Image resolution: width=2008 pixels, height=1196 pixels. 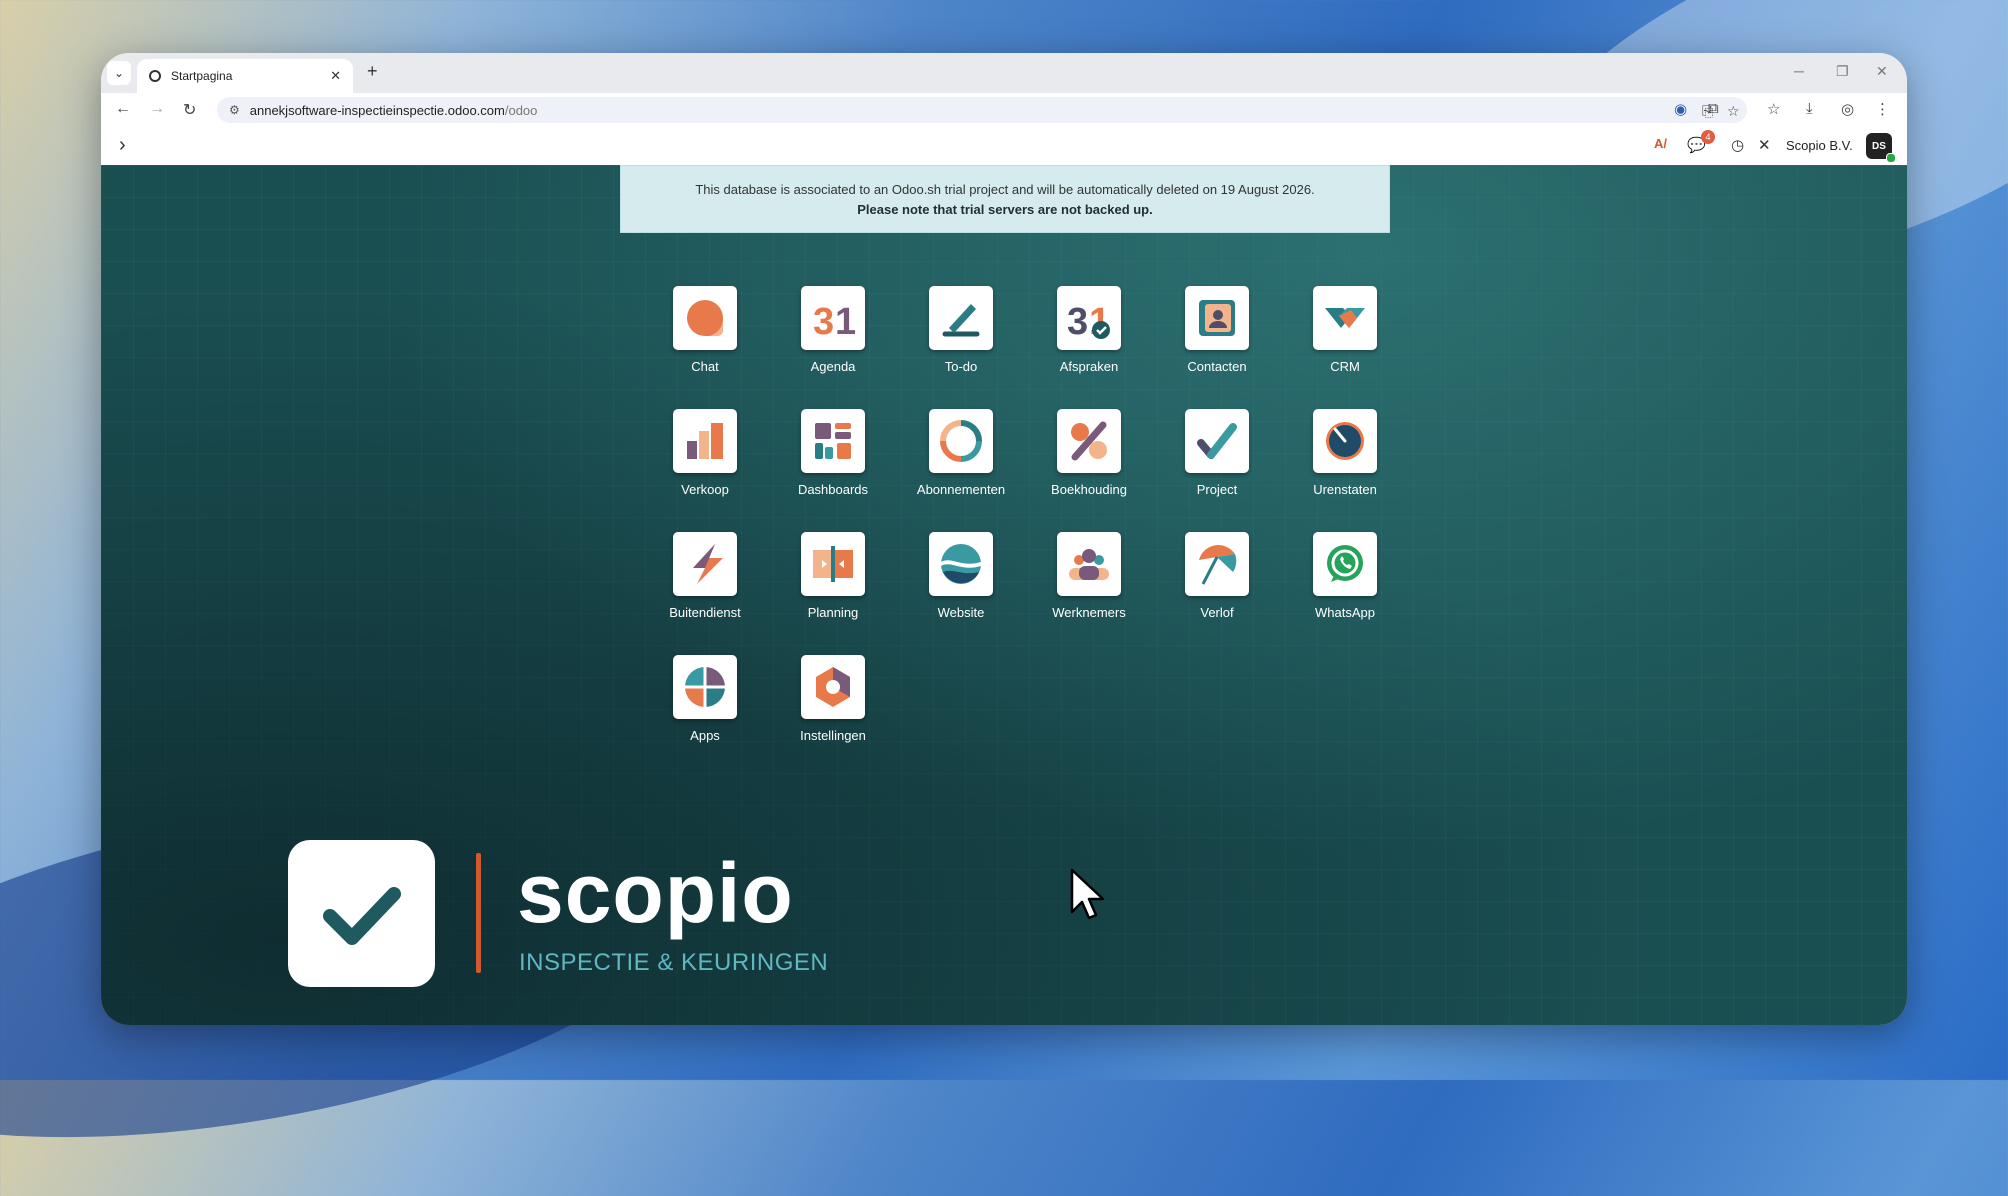 What do you see at coordinates (1773, 109) in the screenshot?
I see `bookmarks-icon: ☆` at bounding box center [1773, 109].